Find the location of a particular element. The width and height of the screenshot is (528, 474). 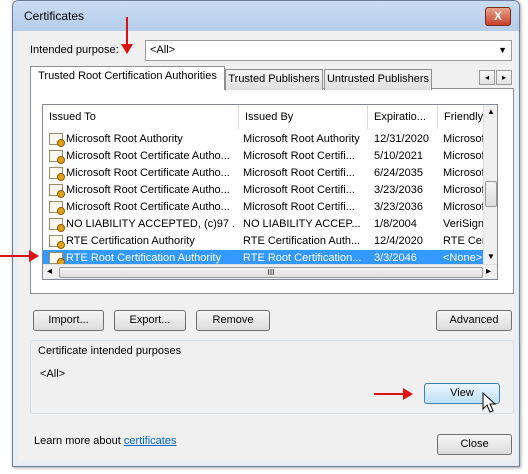

cell-friendly-name: RTE Cer is located at coordinates (463, 241).